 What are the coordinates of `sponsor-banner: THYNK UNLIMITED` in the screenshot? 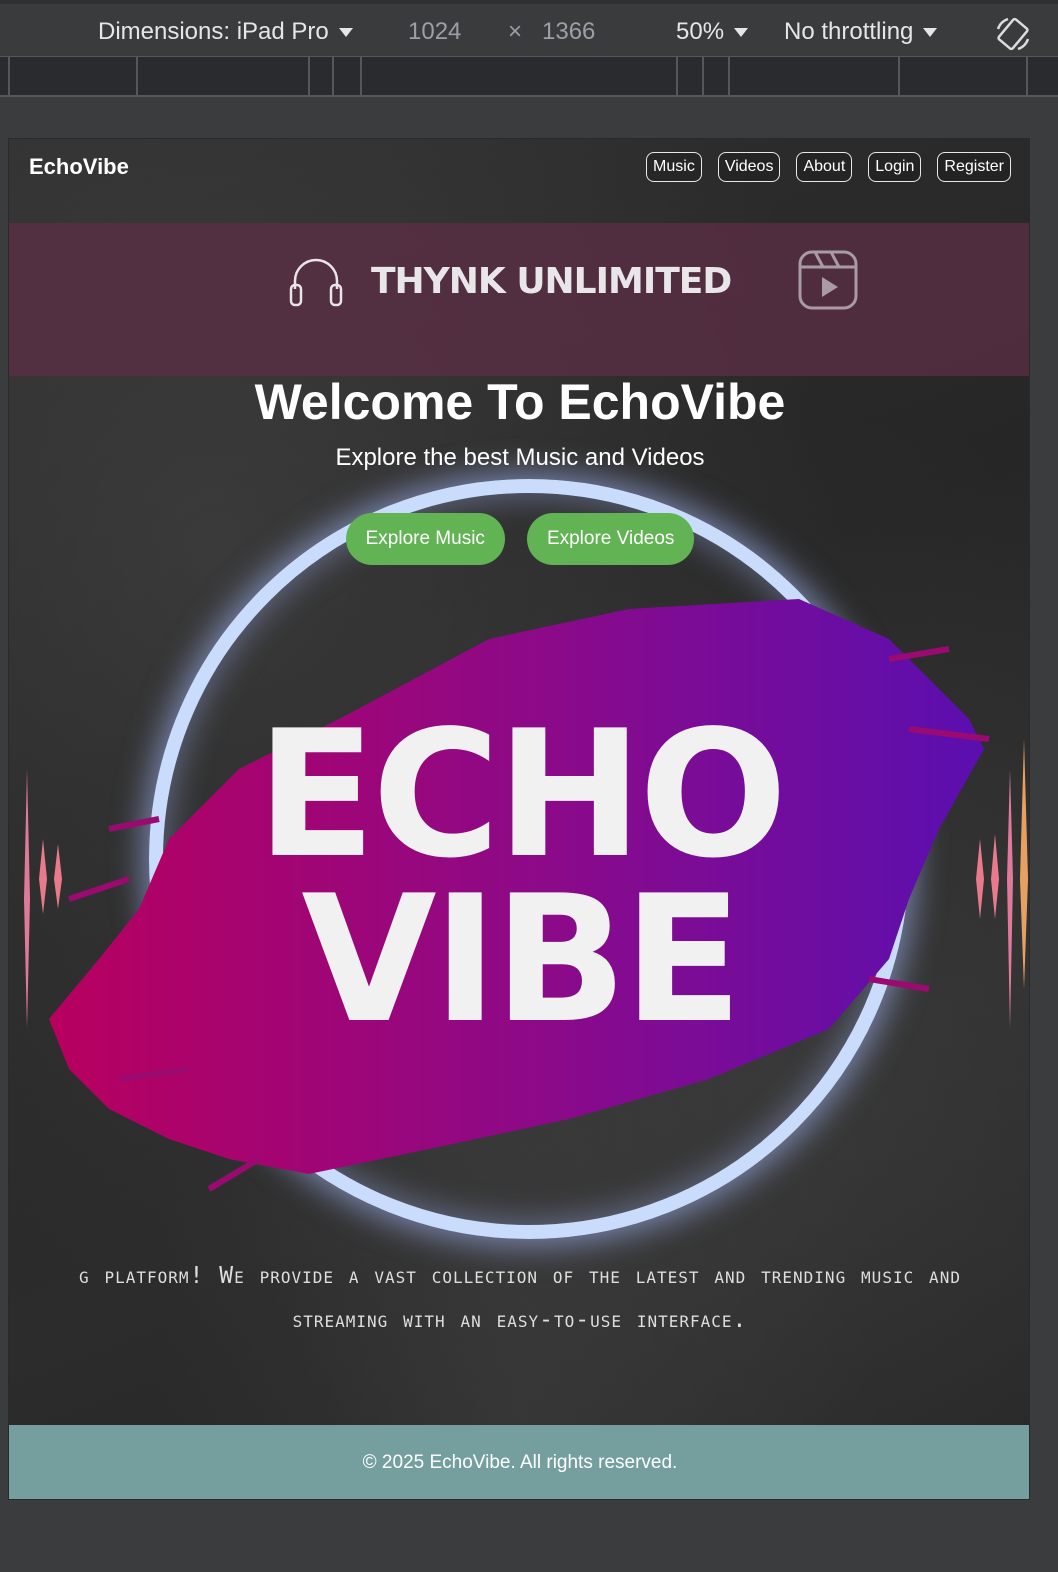 It's located at (519, 299).